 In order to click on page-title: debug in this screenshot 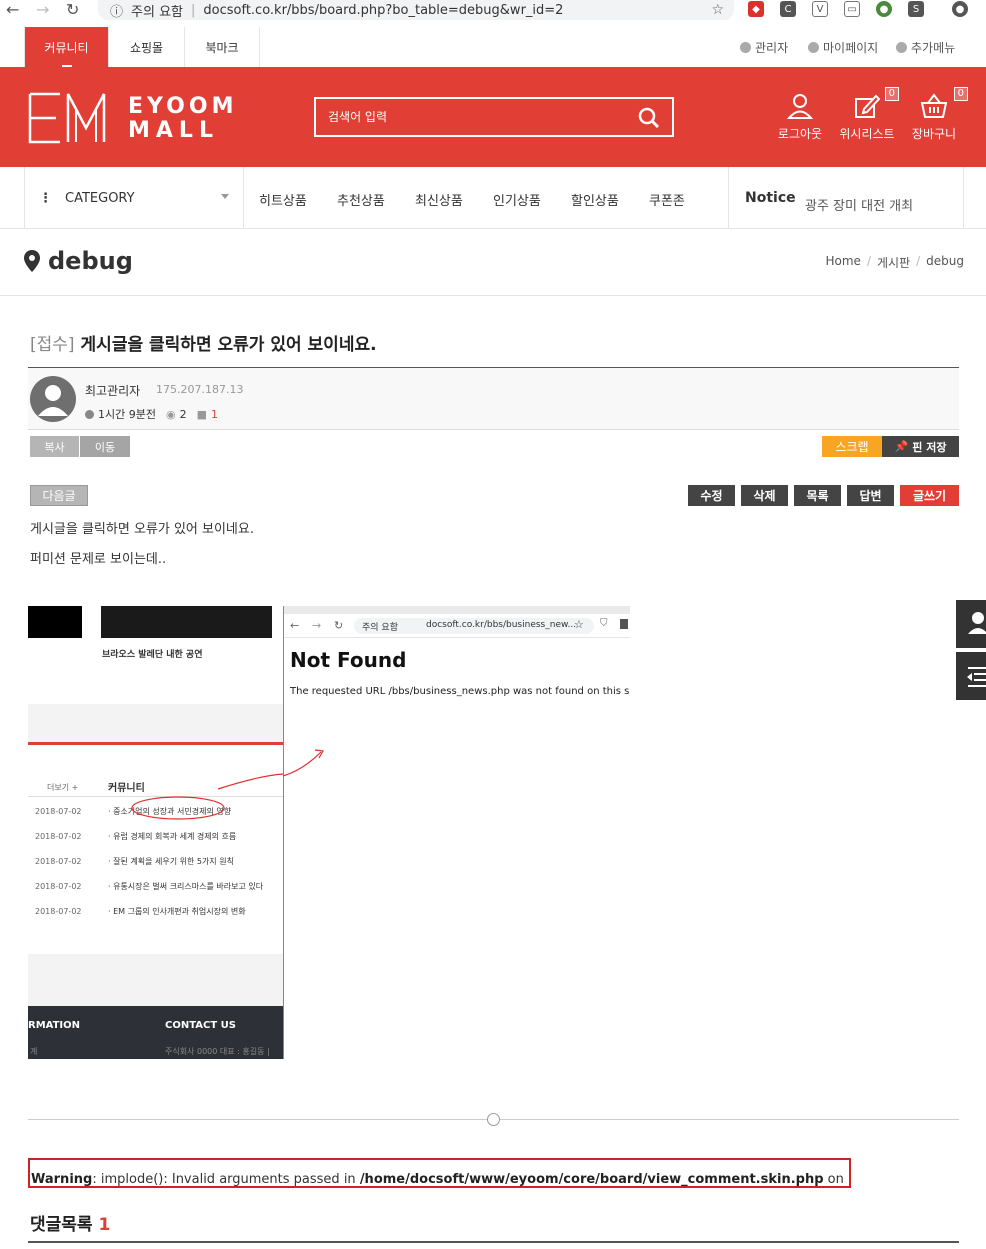, I will do `click(78, 261)`.